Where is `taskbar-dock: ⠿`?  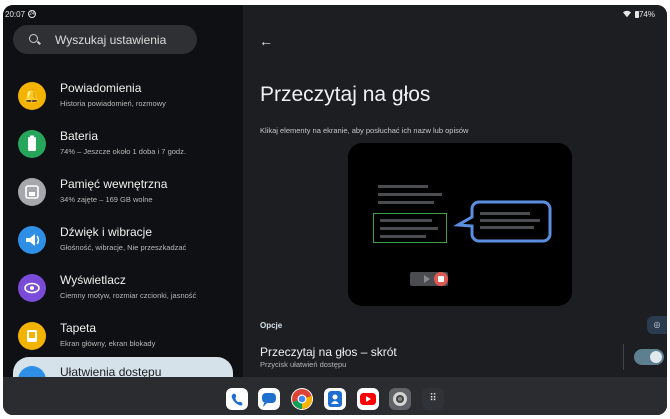
taskbar-dock: ⠿ is located at coordinates (335, 396).